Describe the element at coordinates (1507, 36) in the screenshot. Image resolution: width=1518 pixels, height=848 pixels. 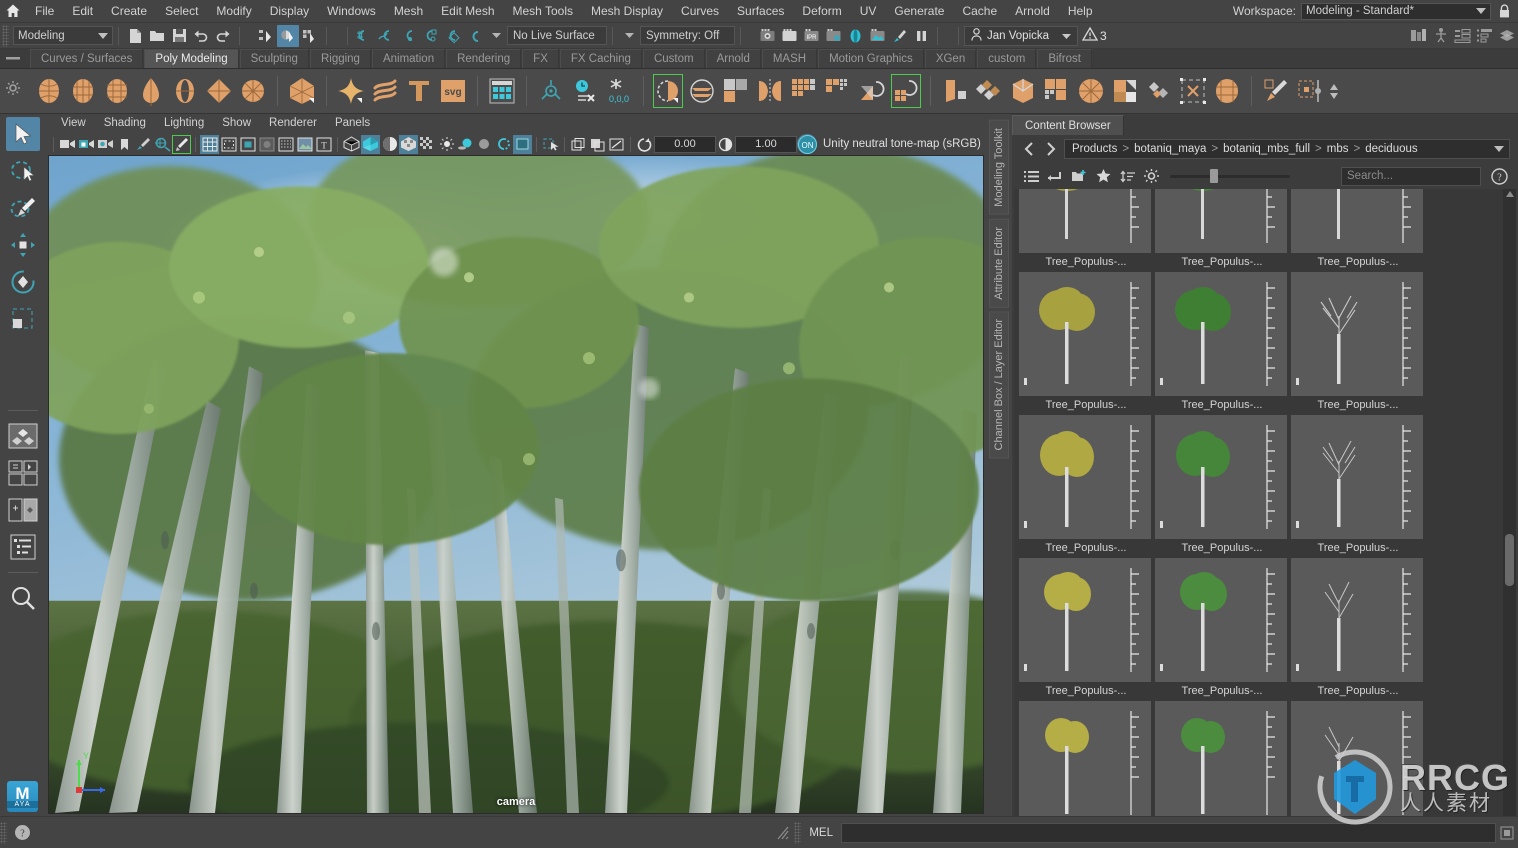
I see `layers-icon` at that location.